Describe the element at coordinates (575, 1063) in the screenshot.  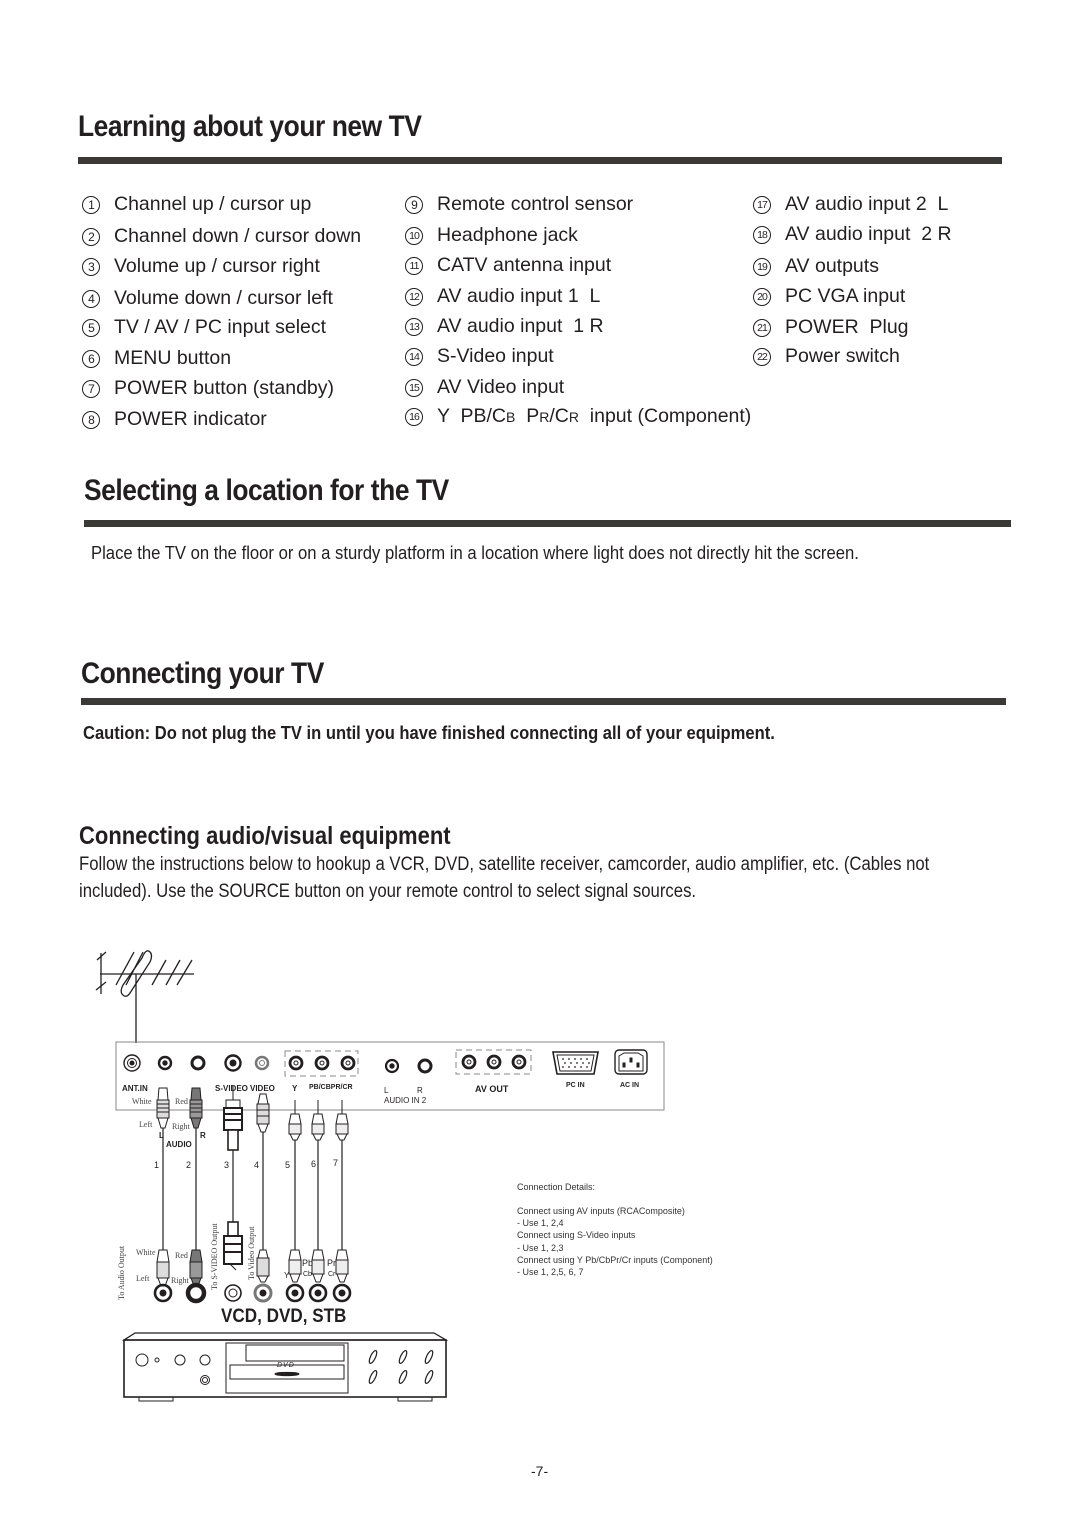
I see `vga-port-icon` at that location.